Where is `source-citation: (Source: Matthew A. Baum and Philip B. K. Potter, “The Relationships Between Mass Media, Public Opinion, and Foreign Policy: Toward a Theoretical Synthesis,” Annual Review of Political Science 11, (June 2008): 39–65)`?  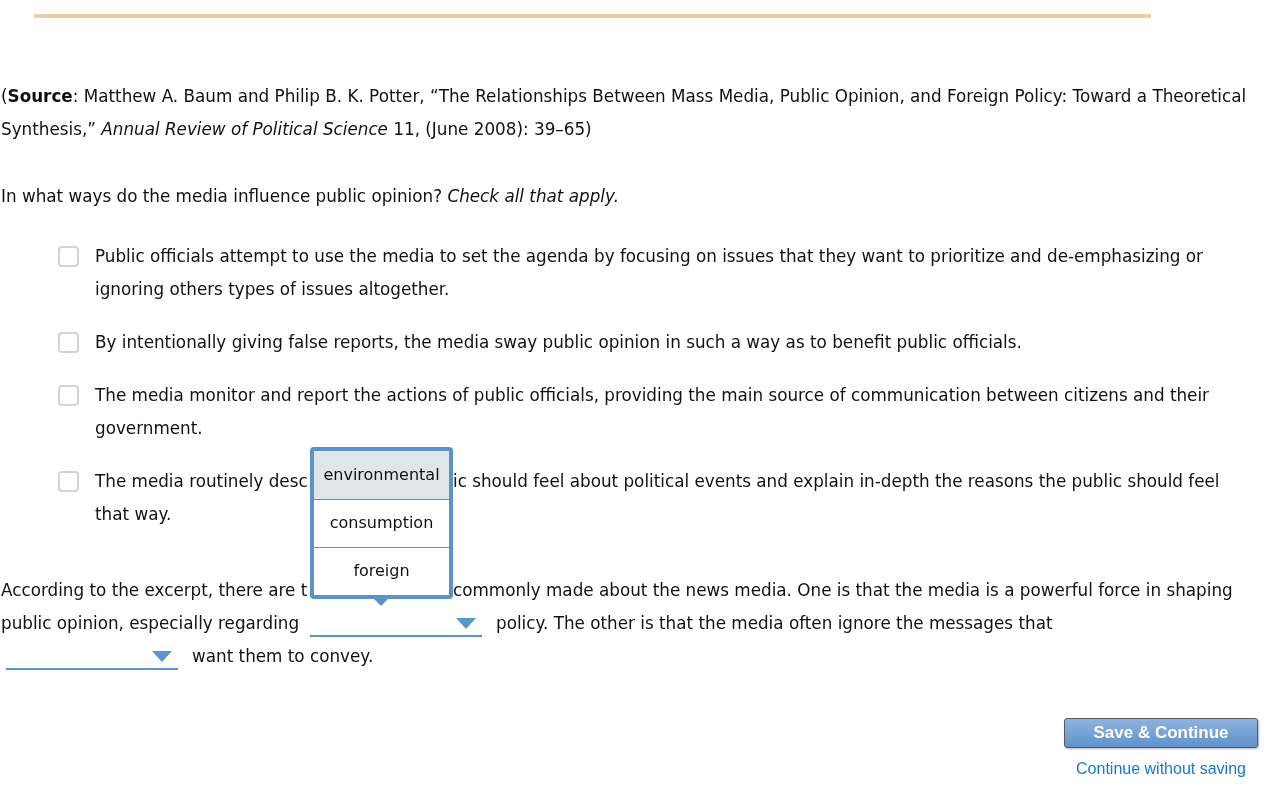 source-citation: (Source: Matthew A. Baum and Philip B. K. Potter, “The Relationships Between Mass Media, Public Opinion, and Foreign Policy: Toward a Theoretical Synthesis,” Annual Review of Political Science 11, (June 2008): 39–65) is located at coordinates (624, 113).